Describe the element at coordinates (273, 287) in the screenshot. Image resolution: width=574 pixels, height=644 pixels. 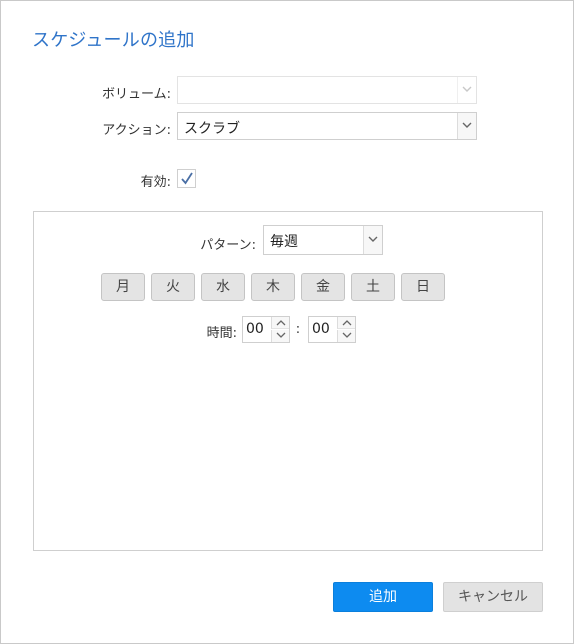
I see `day-button-thu: 木` at that location.